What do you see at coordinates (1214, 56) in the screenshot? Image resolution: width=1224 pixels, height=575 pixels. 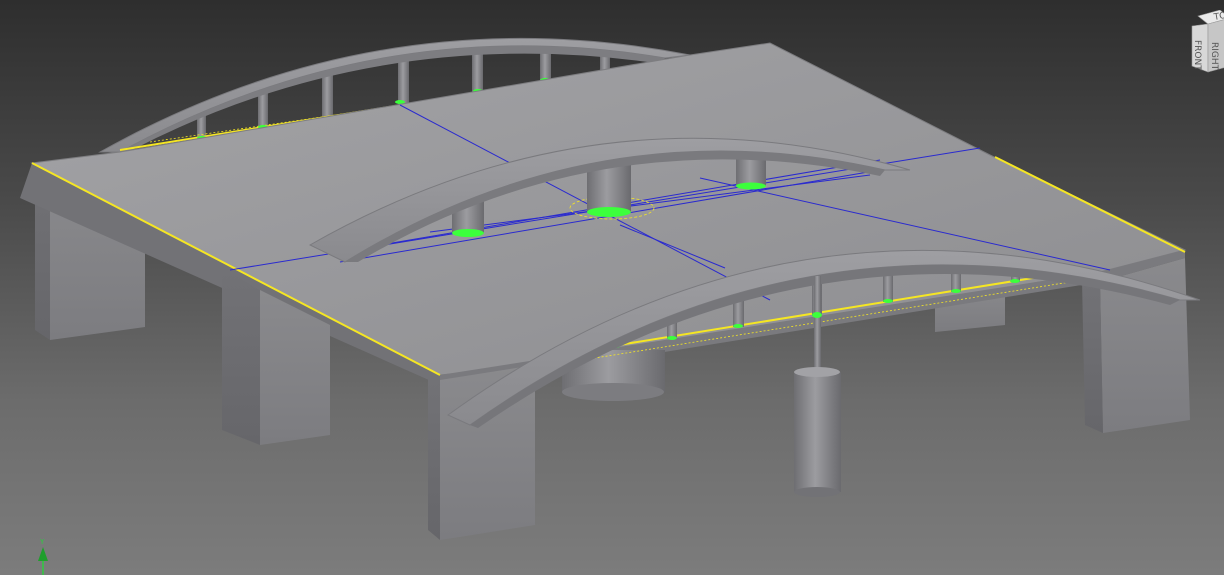 I see `view-cube-right-label: RIGHT` at bounding box center [1214, 56].